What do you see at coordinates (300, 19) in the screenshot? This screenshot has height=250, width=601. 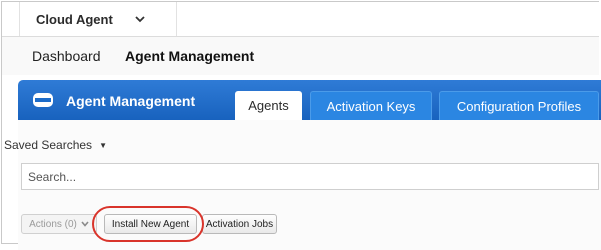 I see `app-bar: Cloud Agent` at bounding box center [300, 19].